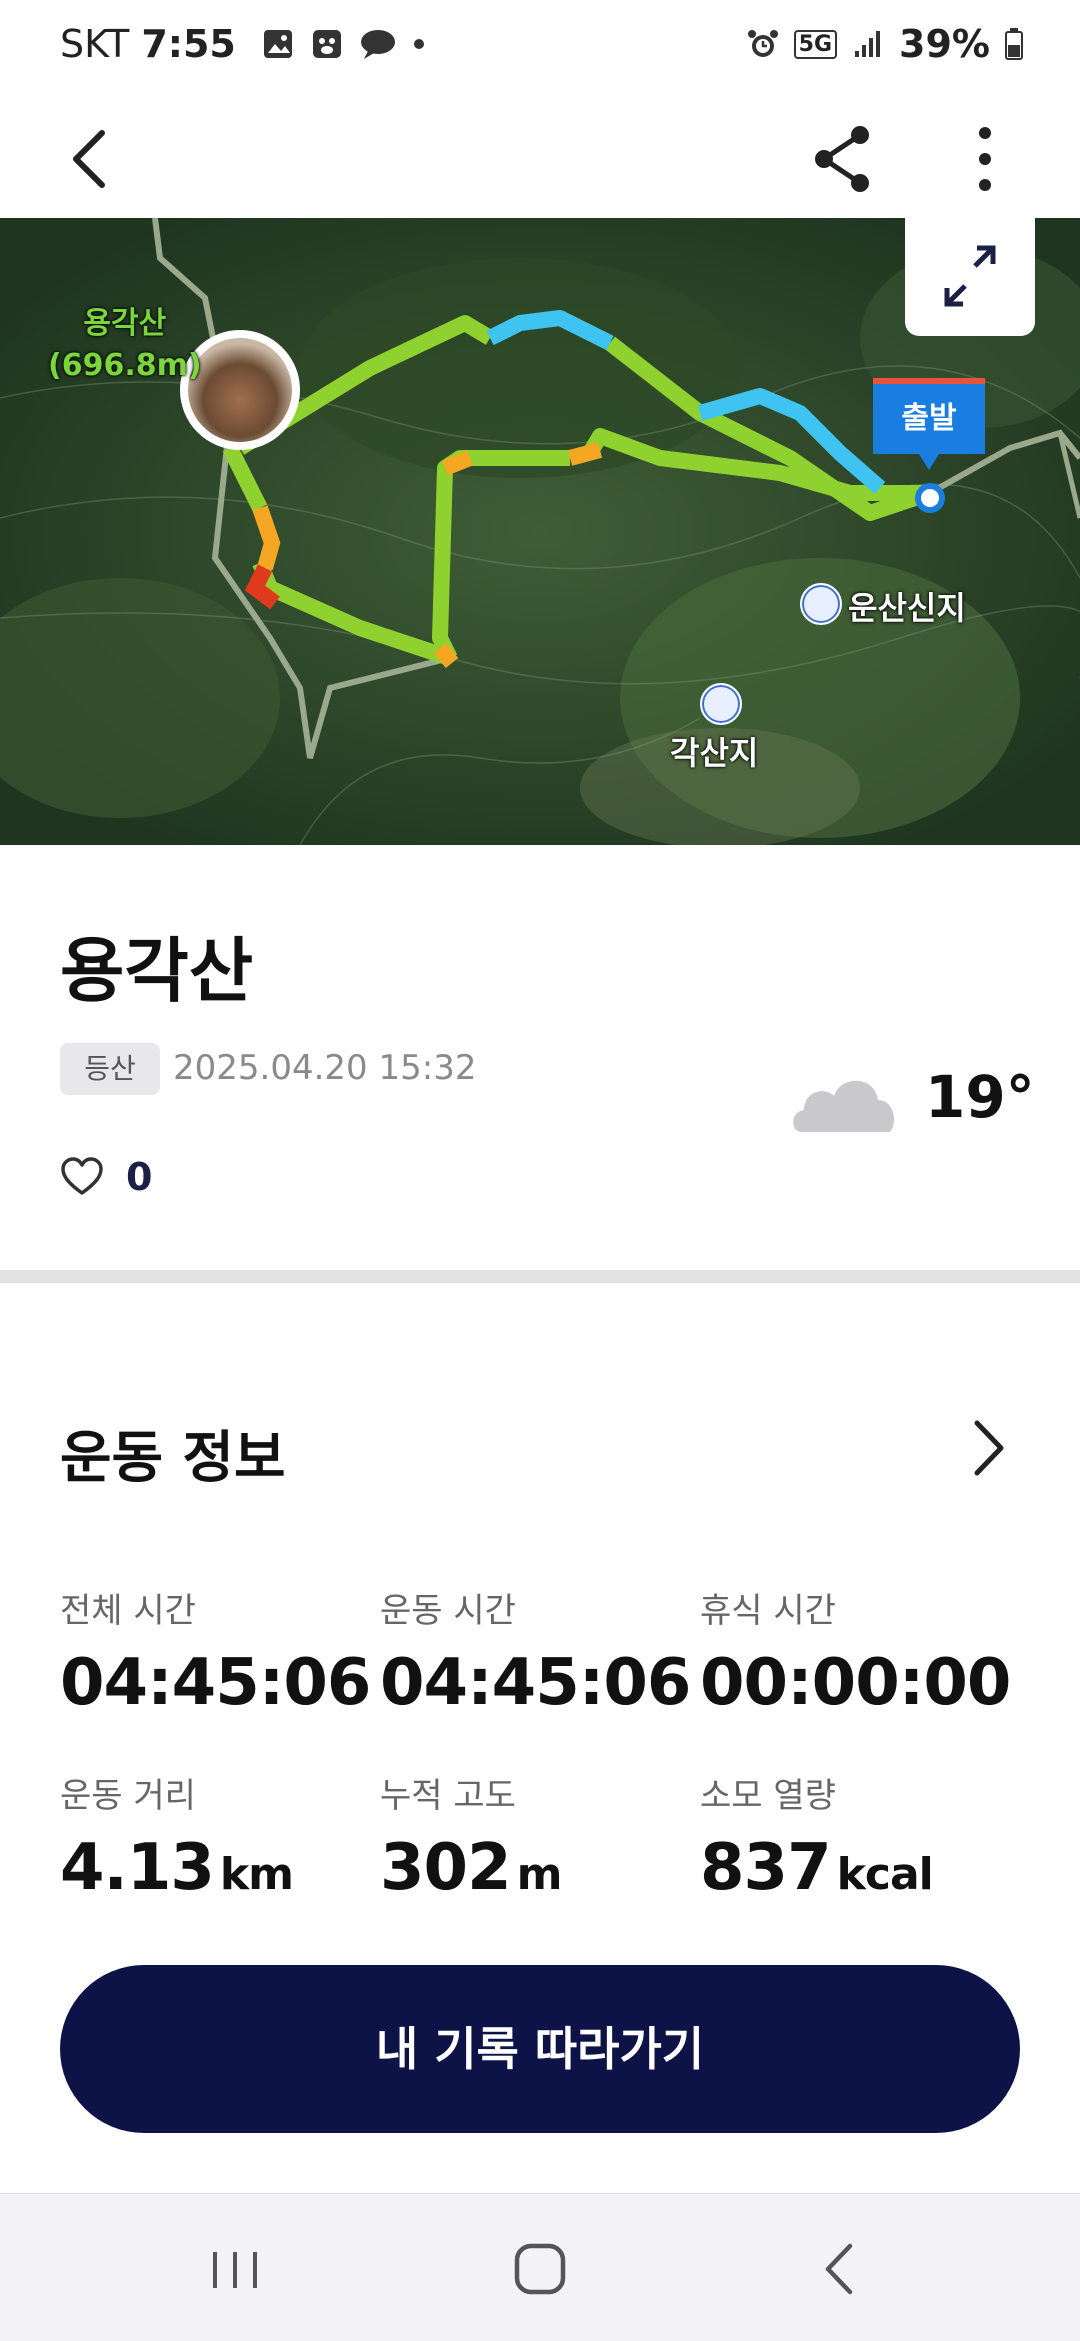 The image size is (1080, 2341). Describe the element at coordinates (326, 44) in the screenshot. I see `pet-icon` at that location.